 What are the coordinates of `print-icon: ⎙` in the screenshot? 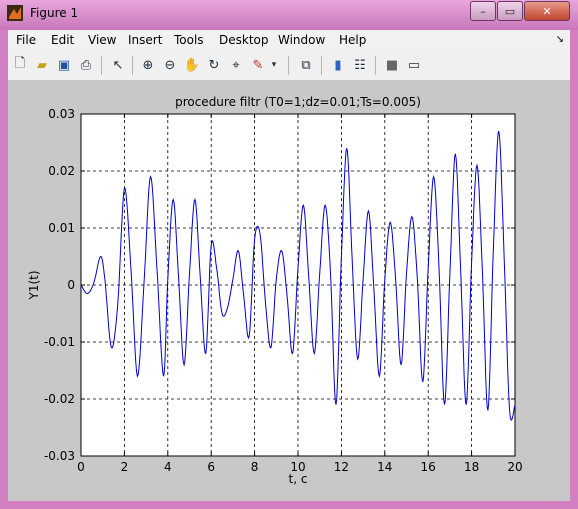 It's located at (86, 65).